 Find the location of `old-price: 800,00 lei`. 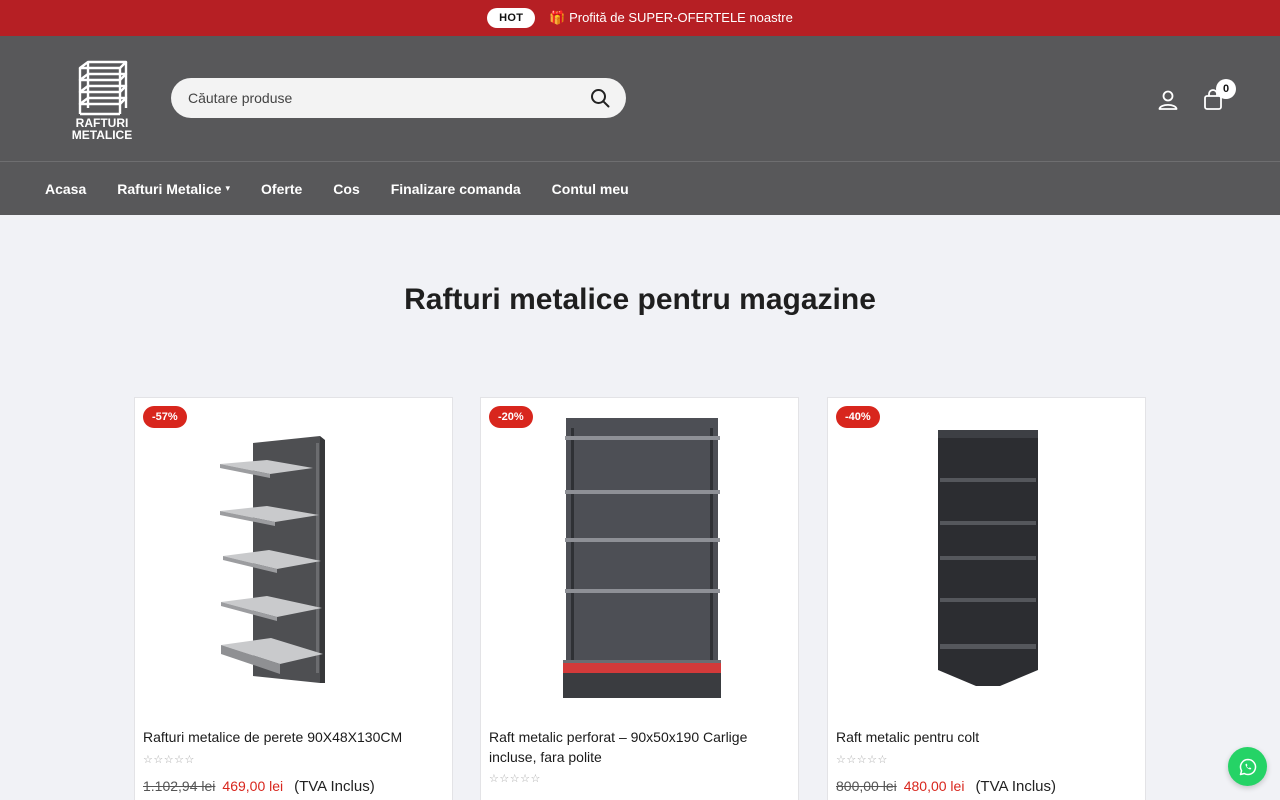

old-price: 800,00 lei is located at coordinates (866, 786).